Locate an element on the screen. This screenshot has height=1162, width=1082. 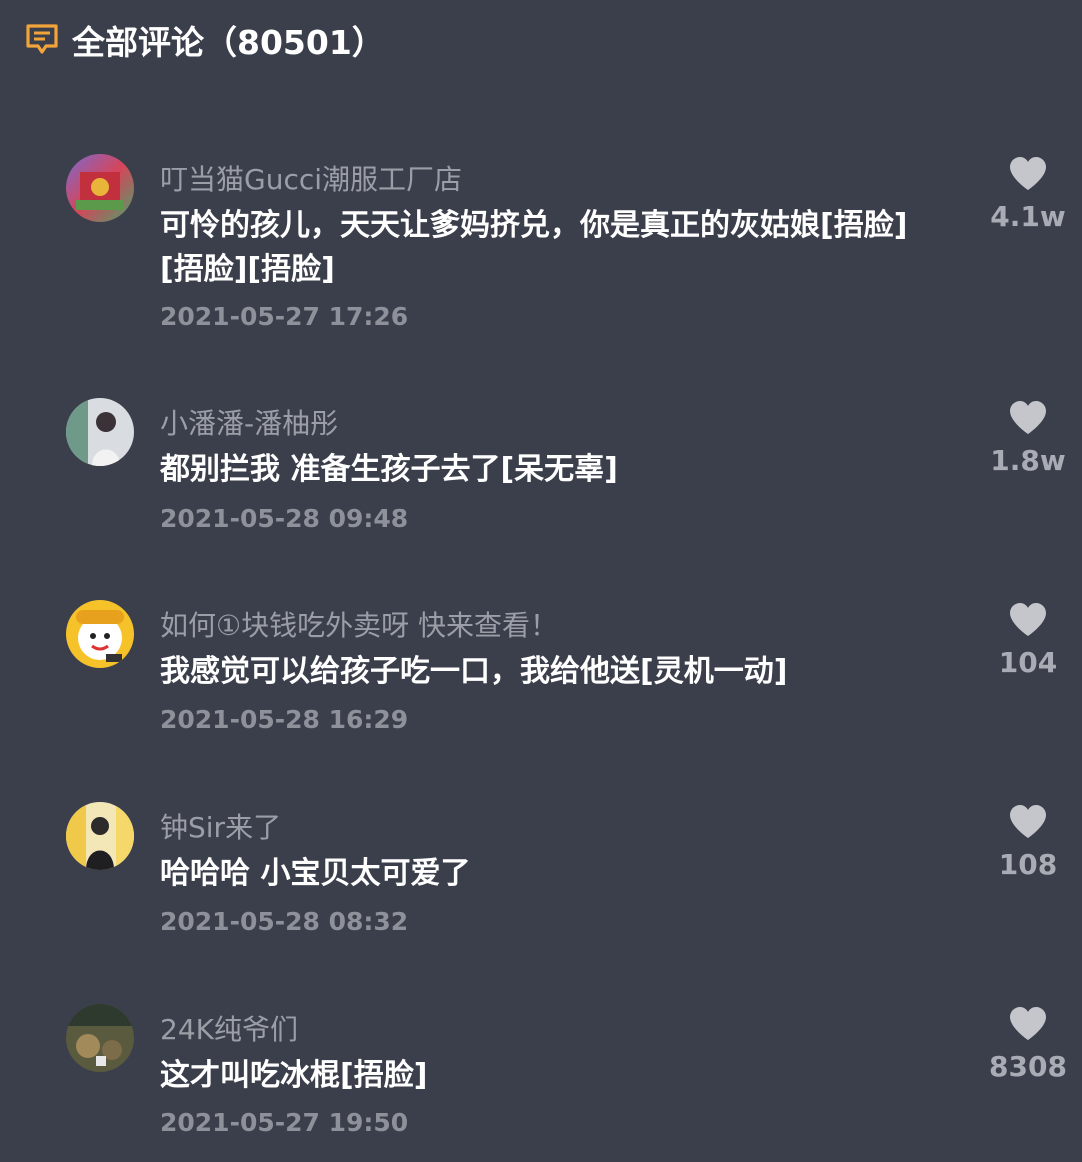
page-title: 全部评论（80501） is located at coordinates (228, 42).